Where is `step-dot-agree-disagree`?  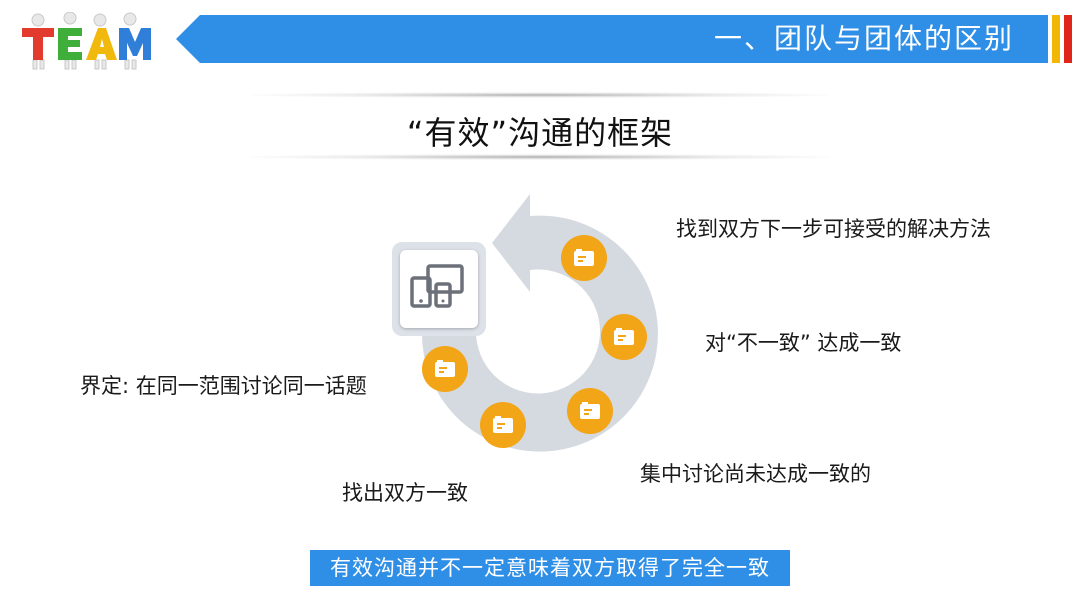
step-dot-agree-disagree is located at coordinates (624, 337).